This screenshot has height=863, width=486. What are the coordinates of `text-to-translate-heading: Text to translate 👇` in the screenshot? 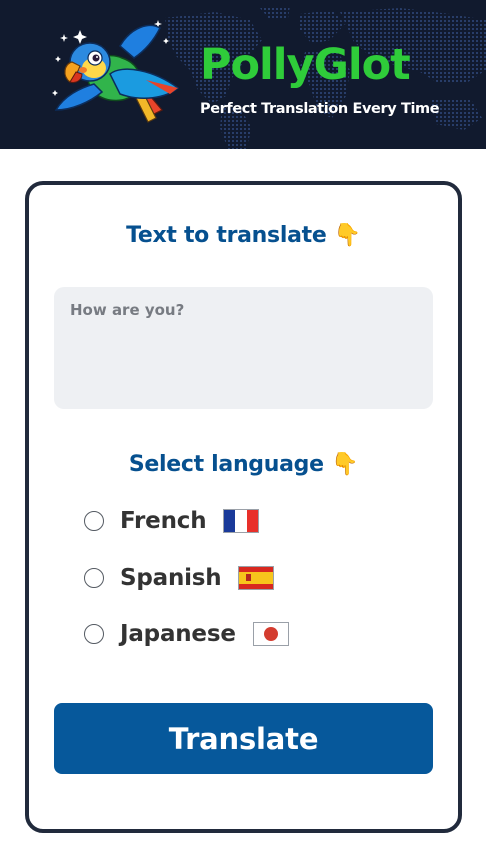 It's located at (243, 235).